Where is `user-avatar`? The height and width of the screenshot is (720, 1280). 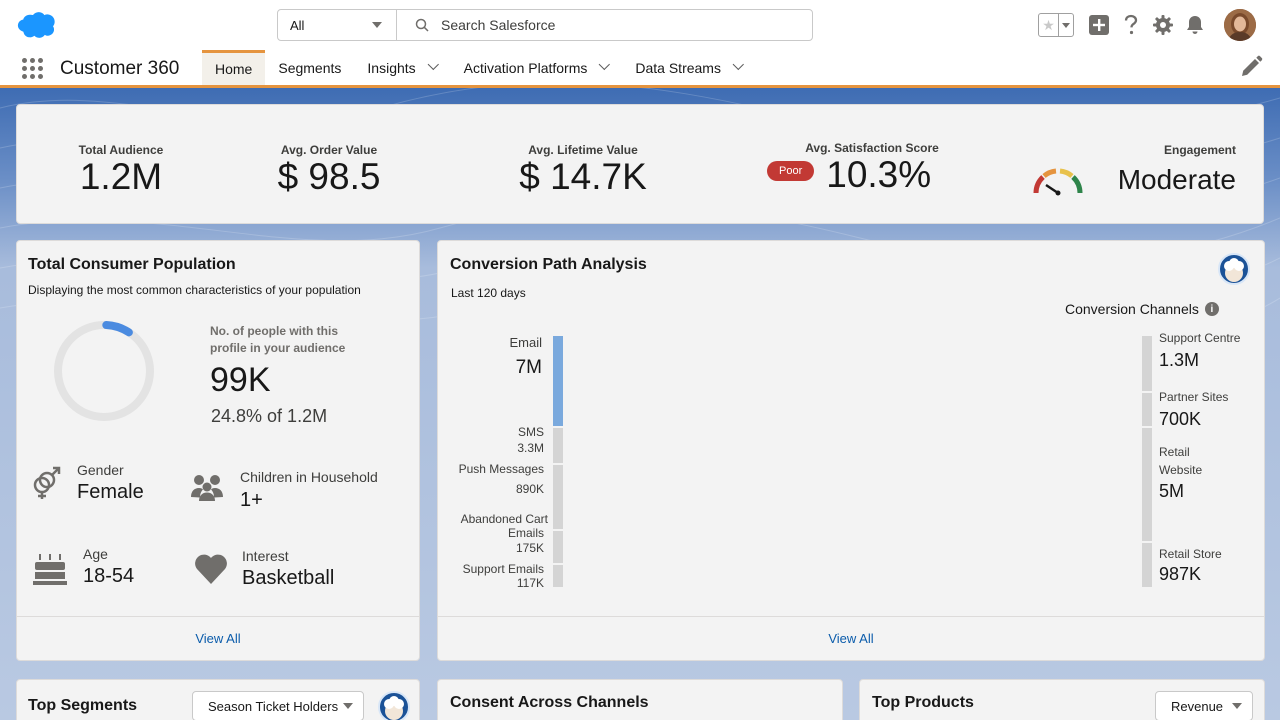 user-avatar is located at coordinates (1240, 25).